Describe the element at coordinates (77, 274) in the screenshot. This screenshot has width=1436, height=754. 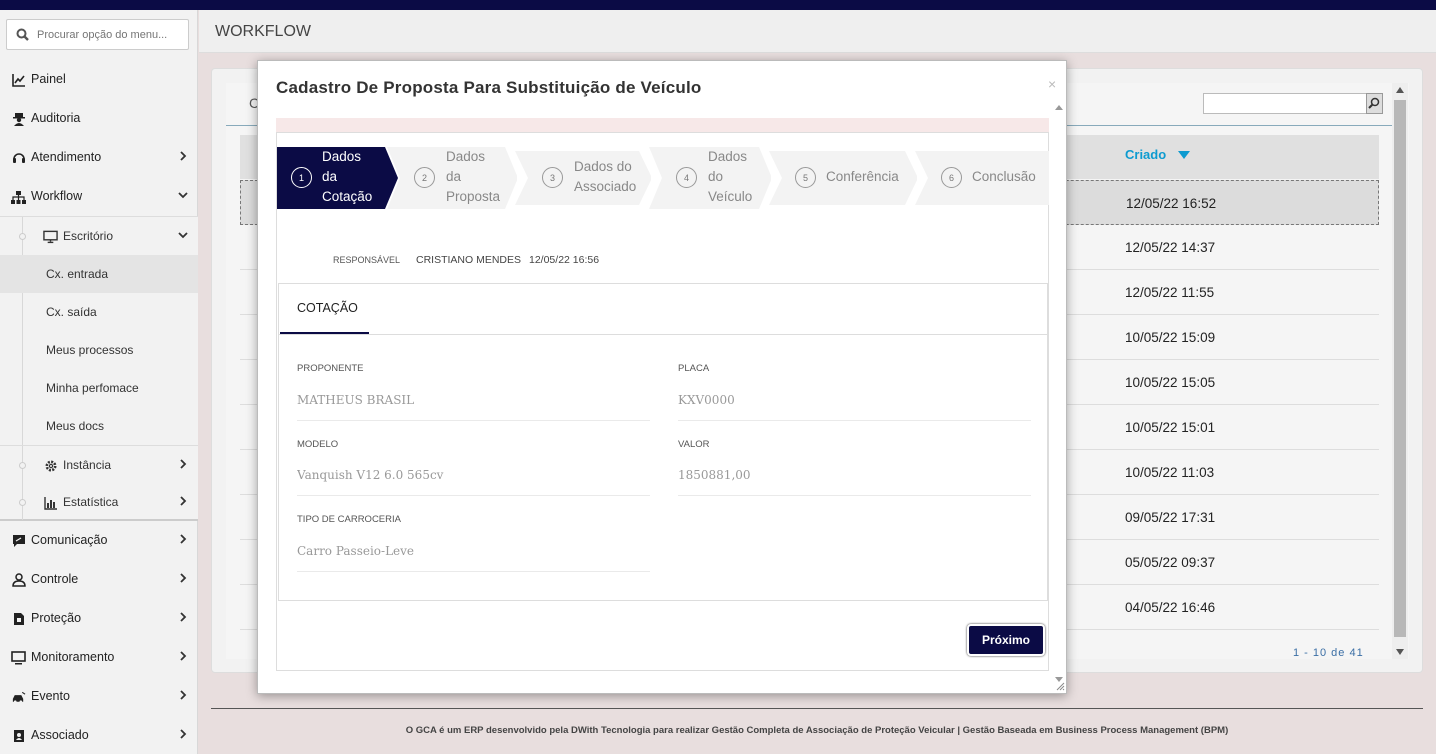
I see `sidebar-item-label: Cx. entrada` at that location.